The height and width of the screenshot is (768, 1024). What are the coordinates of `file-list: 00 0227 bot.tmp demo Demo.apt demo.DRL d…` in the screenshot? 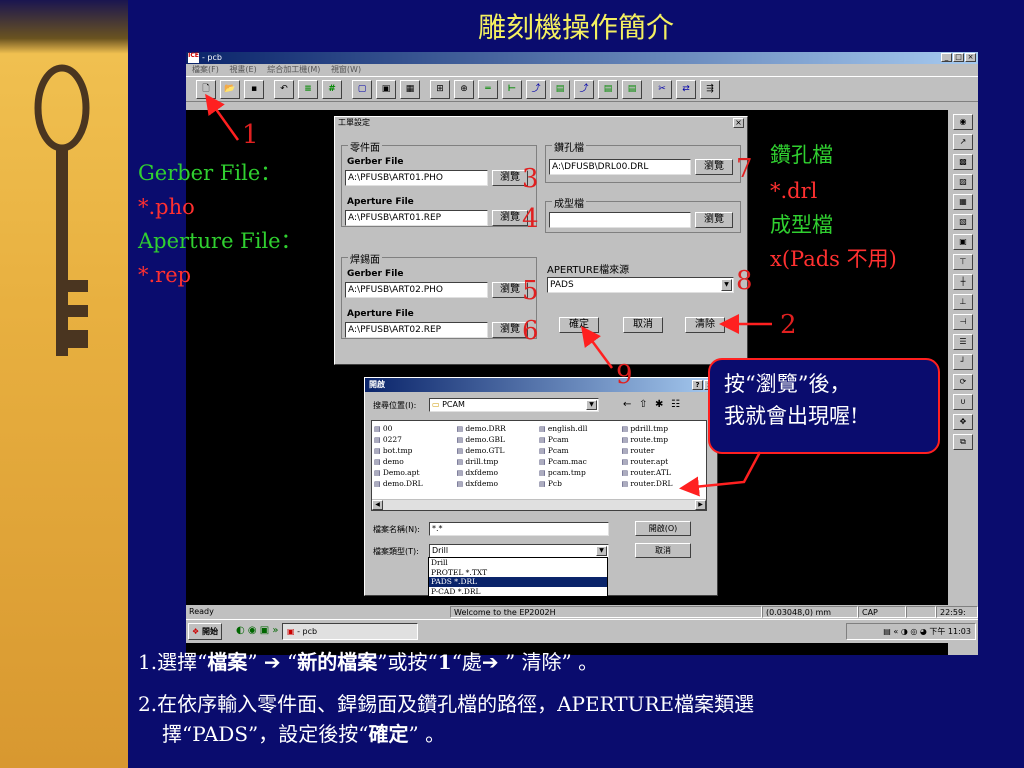 It's located at (539, 465).